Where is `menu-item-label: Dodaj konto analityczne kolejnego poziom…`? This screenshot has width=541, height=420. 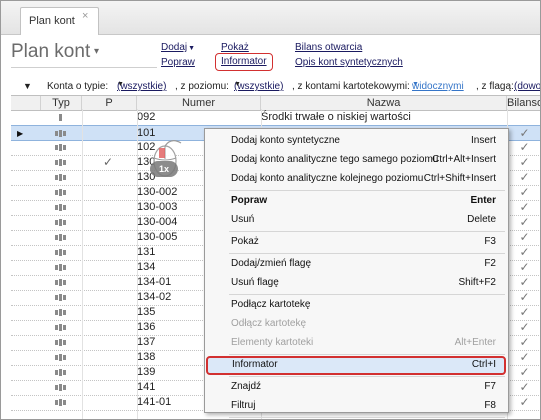
menu-item-label: Dodaj konto analityczne kolejnego poziom… is located at coordinates (327, 178).